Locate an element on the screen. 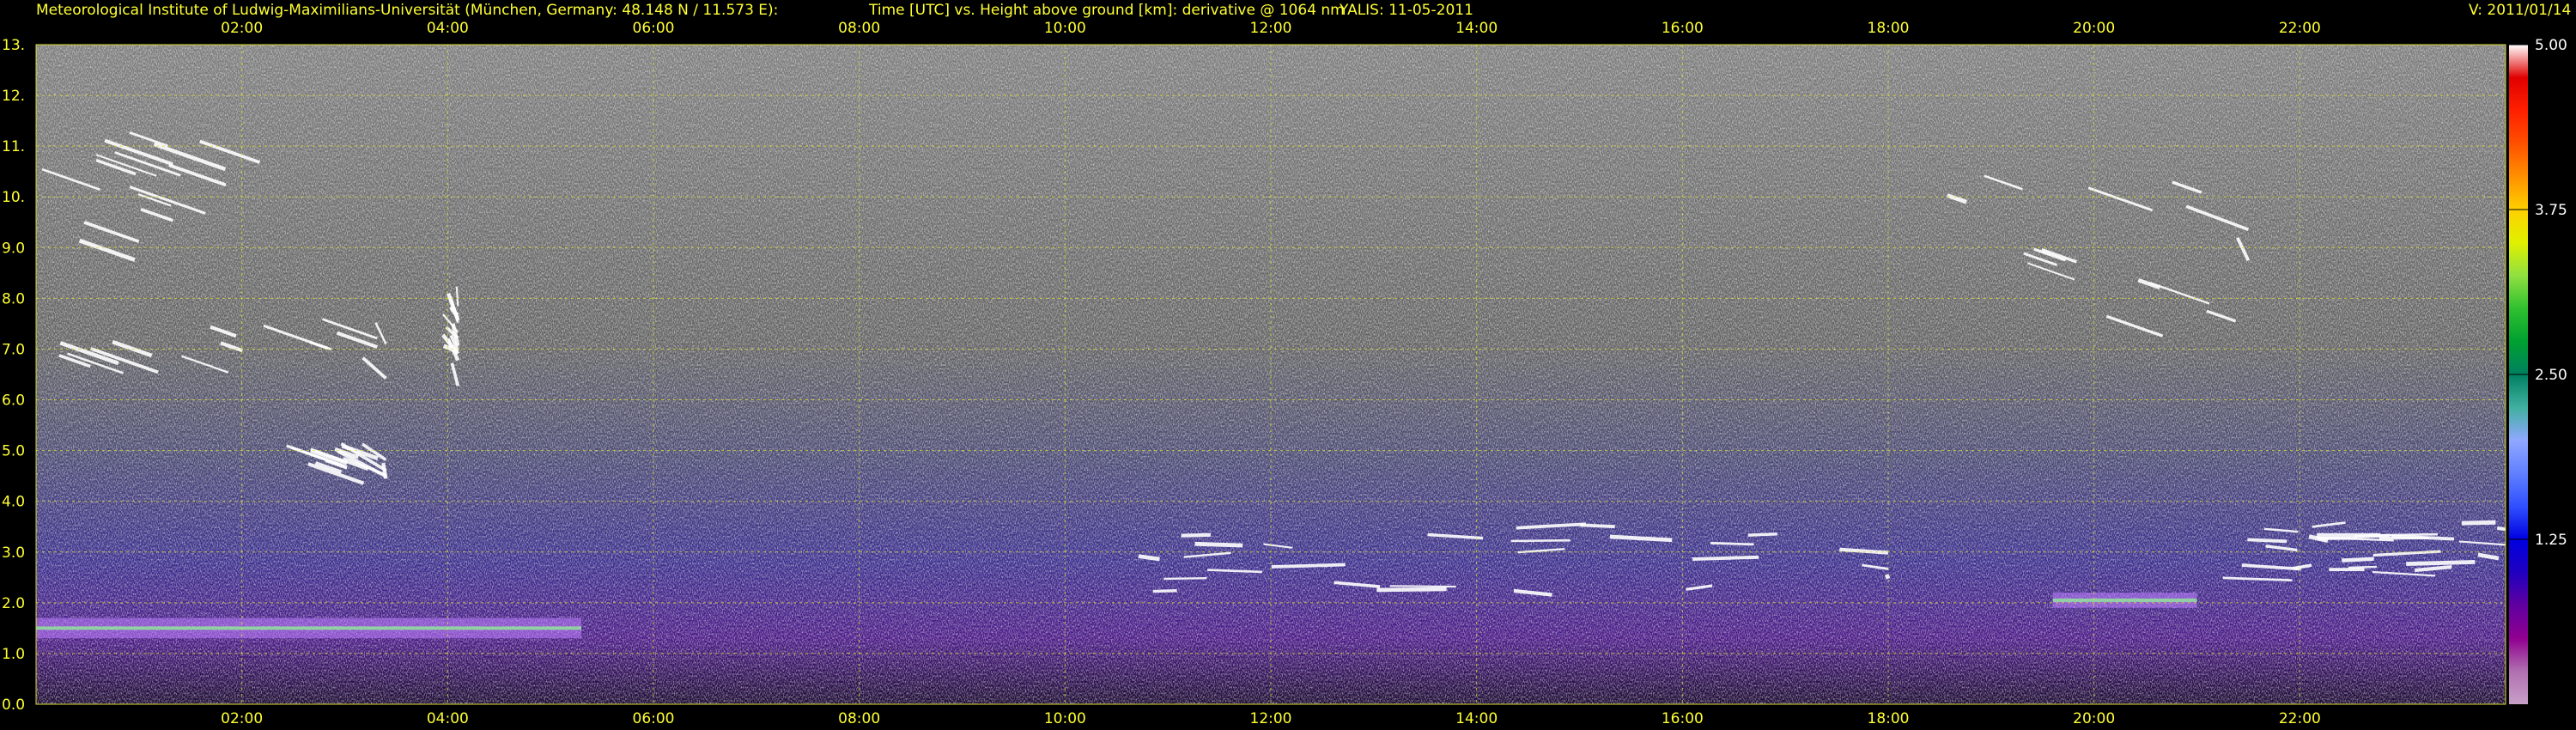 The height and width of the screenshot is (730, 2576). x-tick-label-bottom: 12:00 is located at coordinates (1271, 718).